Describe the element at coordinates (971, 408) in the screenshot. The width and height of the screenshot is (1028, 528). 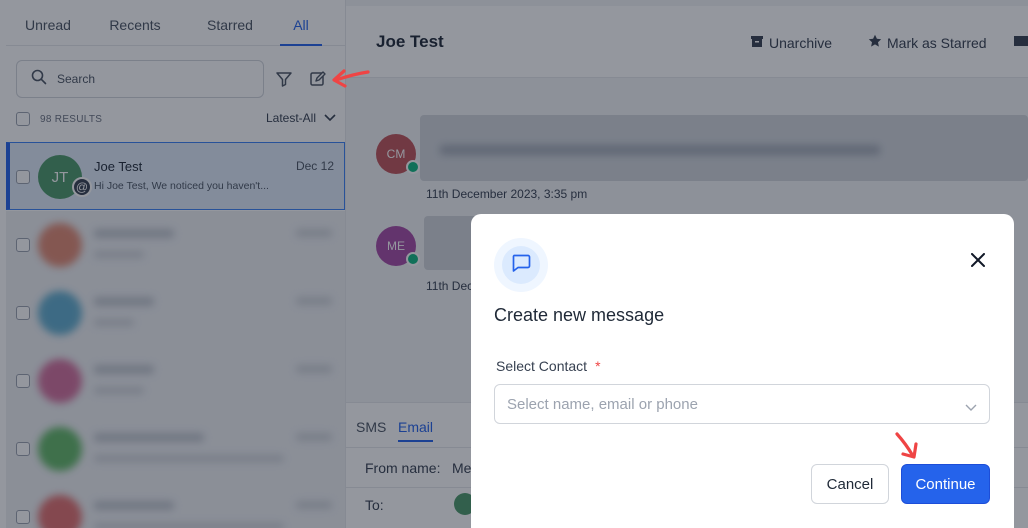
I see `chevron-down-icon` at that location.